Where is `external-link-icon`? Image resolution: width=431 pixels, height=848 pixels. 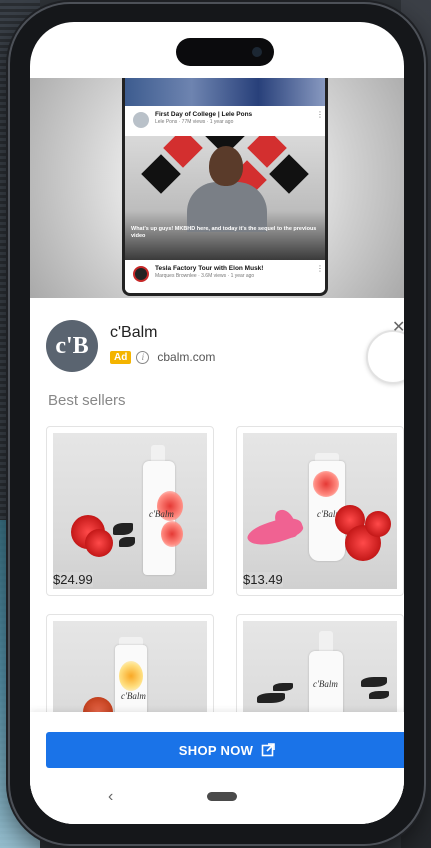
external-link-icon is located at coordinates (268, 750).